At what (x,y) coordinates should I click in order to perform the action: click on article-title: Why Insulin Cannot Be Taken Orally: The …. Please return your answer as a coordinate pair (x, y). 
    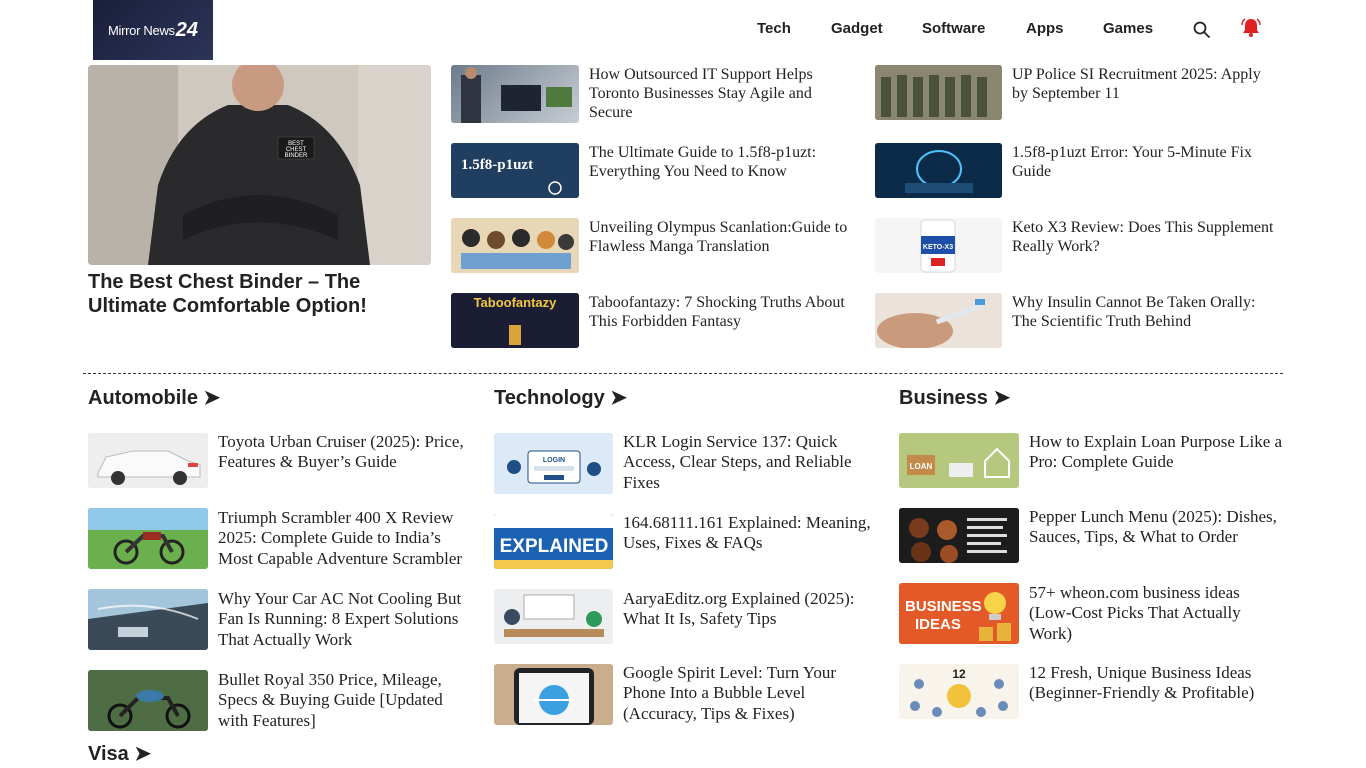
    Looking at the image, I should click on (1144, 312).